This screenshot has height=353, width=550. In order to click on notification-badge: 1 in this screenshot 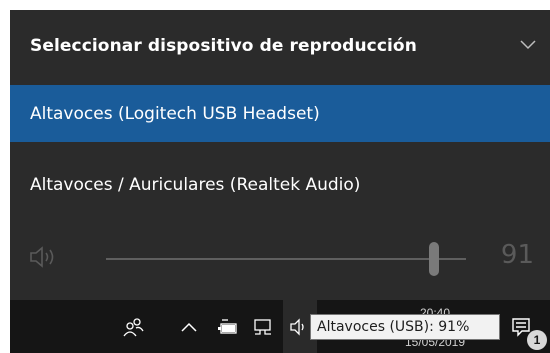, I will do `click(537, 340)`.